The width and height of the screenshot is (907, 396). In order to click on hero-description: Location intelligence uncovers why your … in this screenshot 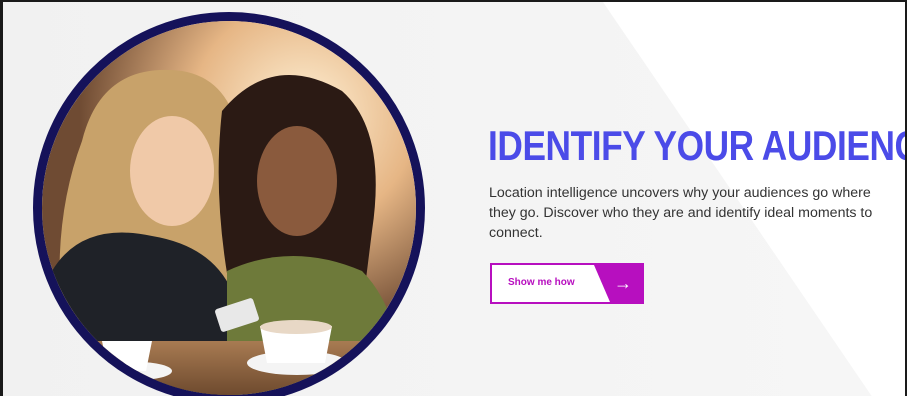, I will do `click(681, 213)`.